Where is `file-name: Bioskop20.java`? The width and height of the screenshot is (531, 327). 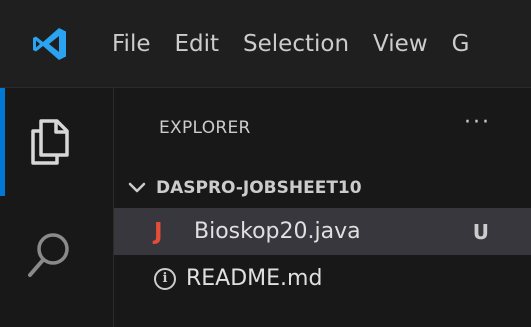
file-name: Bioskop20.java is located at coordinates (277, 231).